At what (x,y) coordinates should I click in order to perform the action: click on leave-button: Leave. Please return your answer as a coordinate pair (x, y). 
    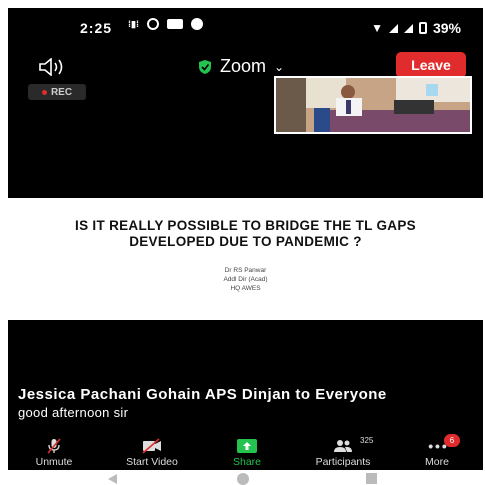
    Looking at the image, I should click on (431, 65).